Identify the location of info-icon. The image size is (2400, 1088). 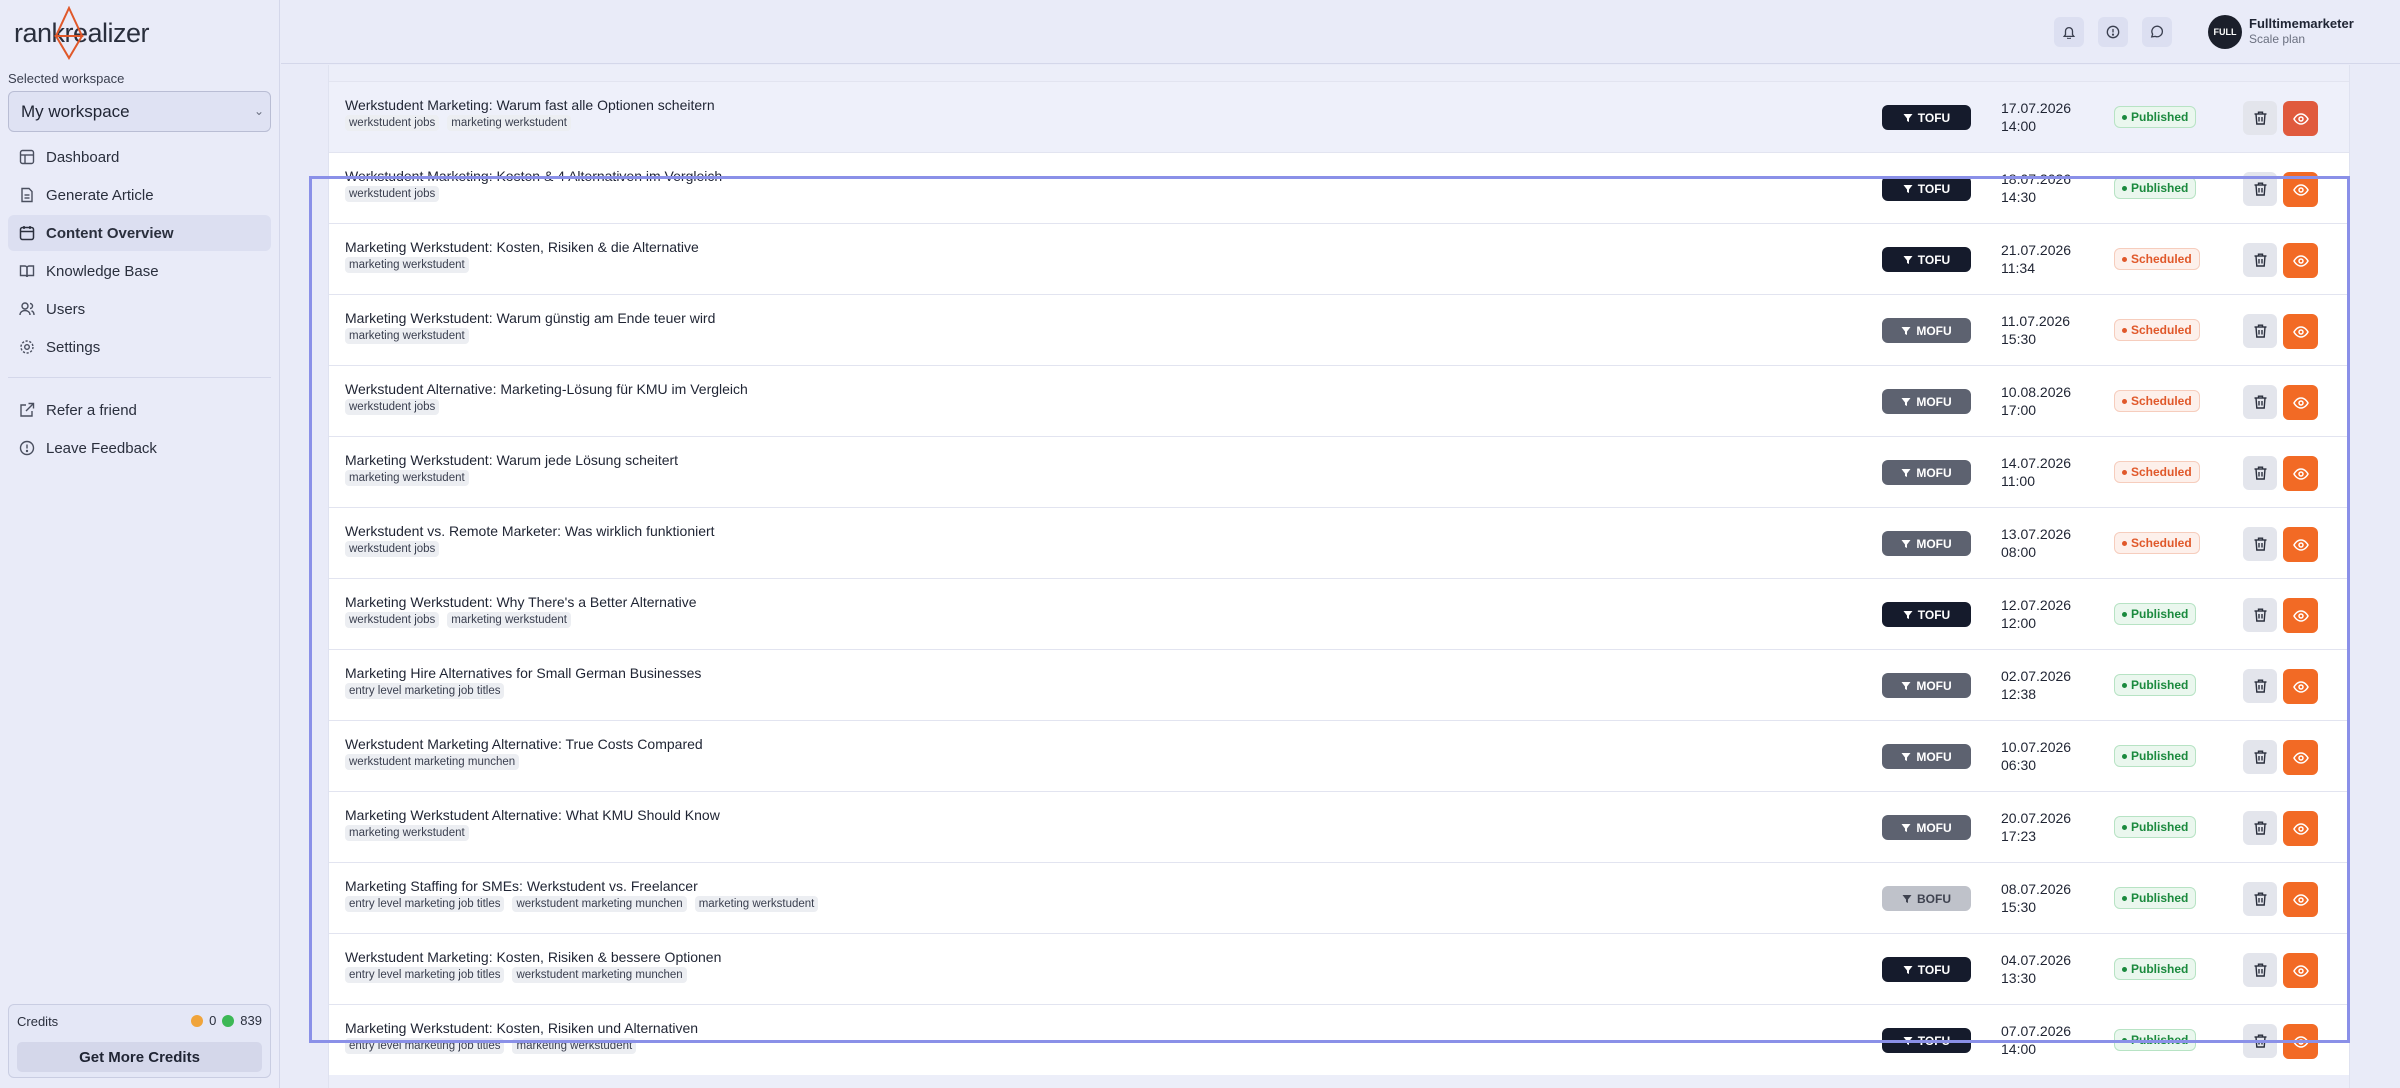
(2113, 32).